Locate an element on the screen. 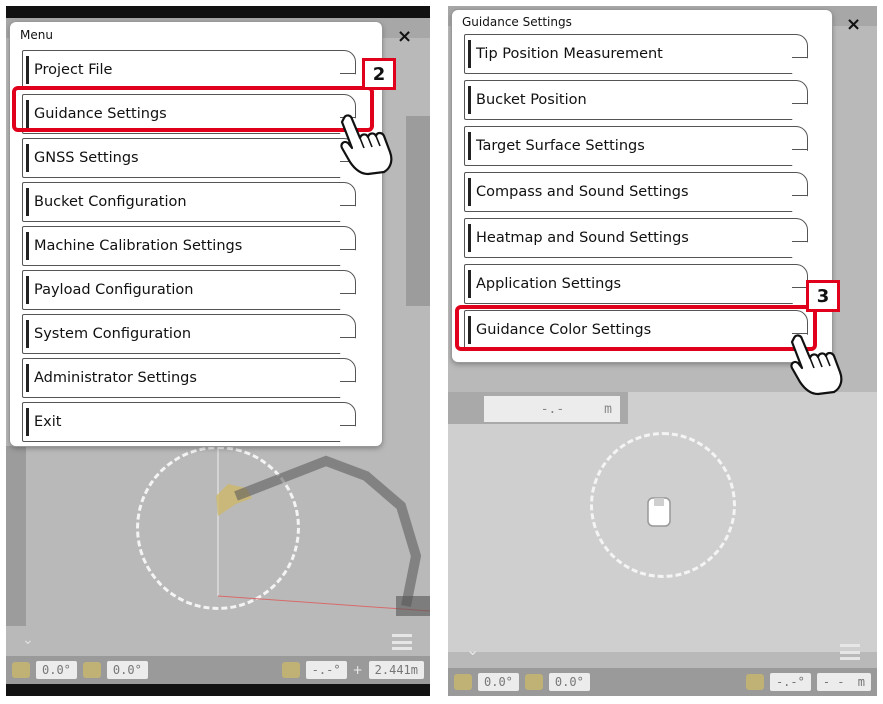  highlight-guidance-settings is located at coordinates (193, 109).